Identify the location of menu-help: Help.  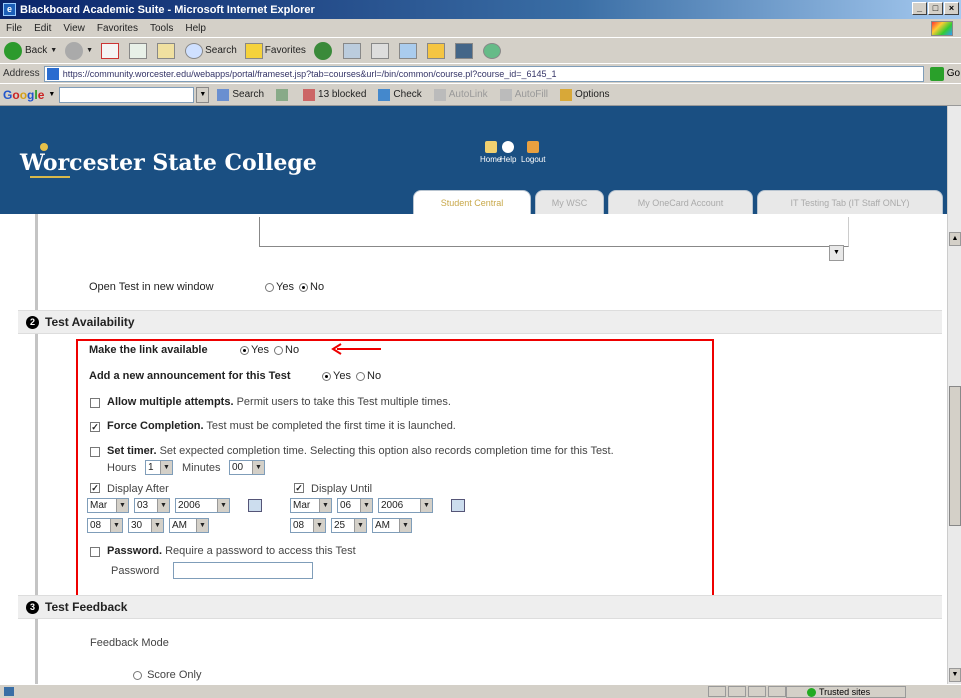
(195, 28).